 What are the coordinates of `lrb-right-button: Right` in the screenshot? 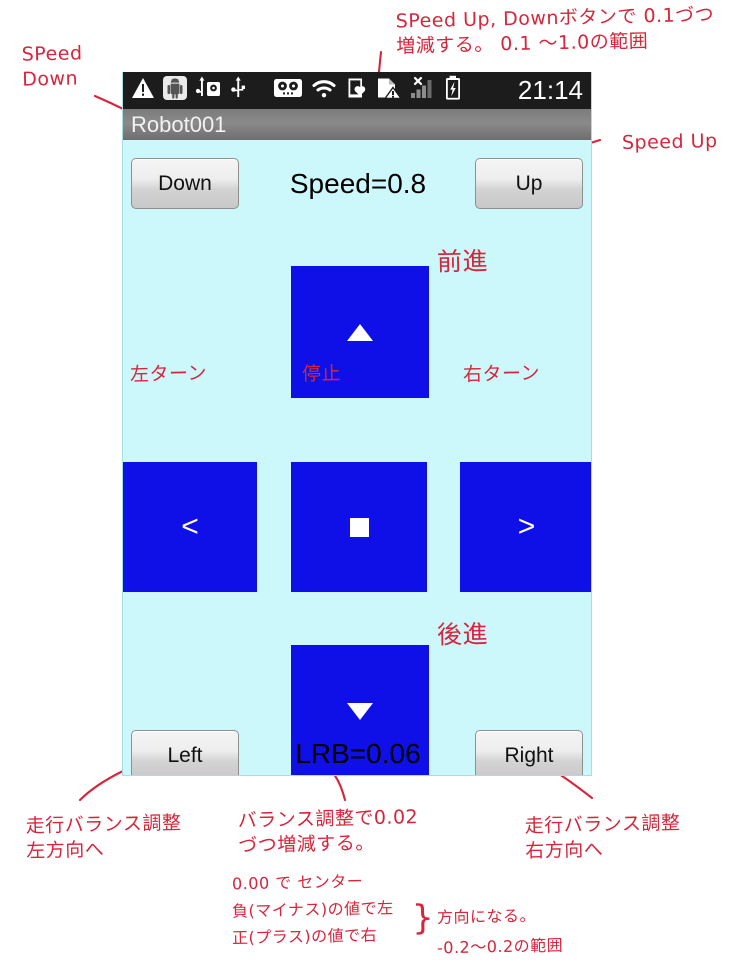 It's located at (529, 752).